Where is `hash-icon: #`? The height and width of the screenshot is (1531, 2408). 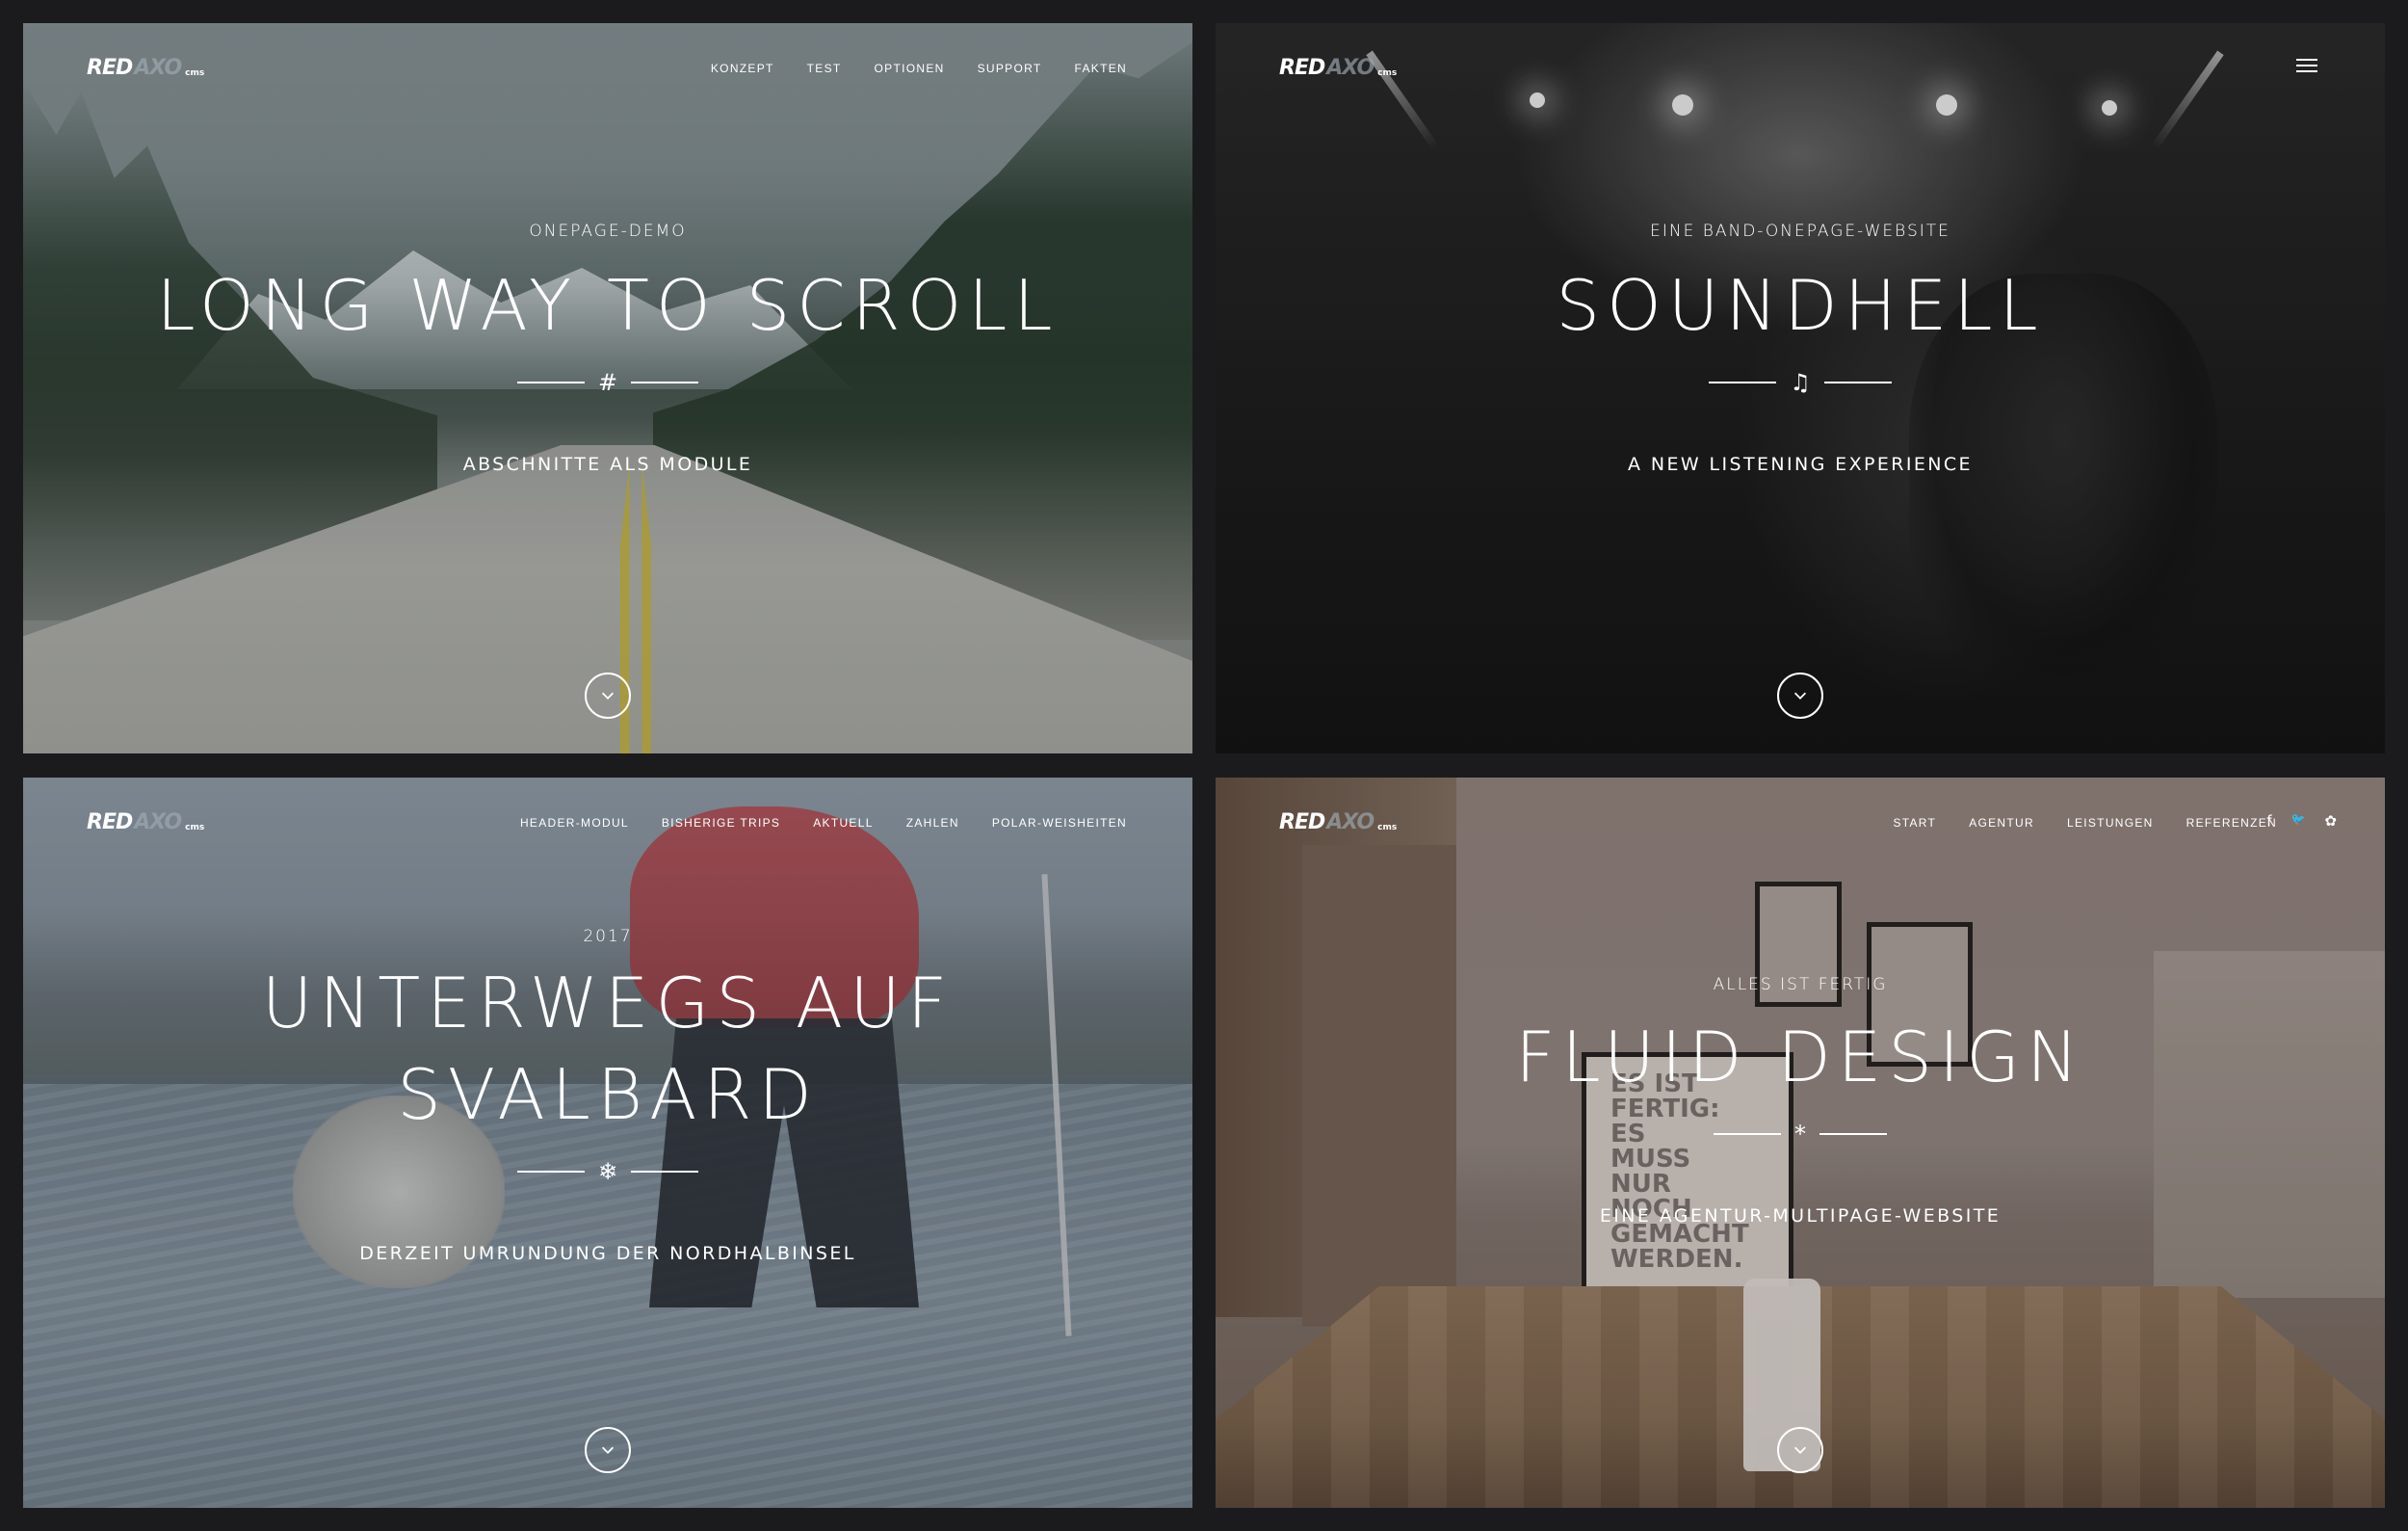 hash-icon: # is located at coordinates (607, 382).